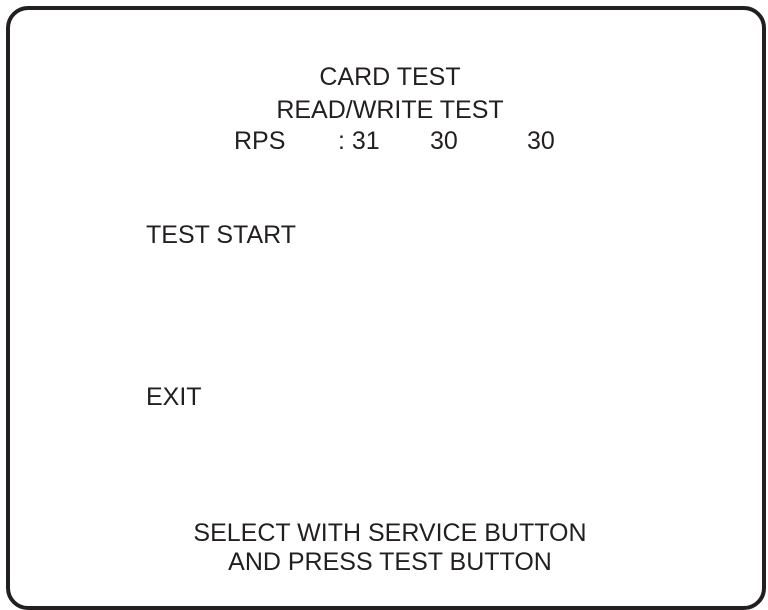  What do you see at coordinates (390, 533) in the screenshot?
I see `instruction-line-1: SELECT WITH SERVICE BUTTON` at bounding box center [390, 533].